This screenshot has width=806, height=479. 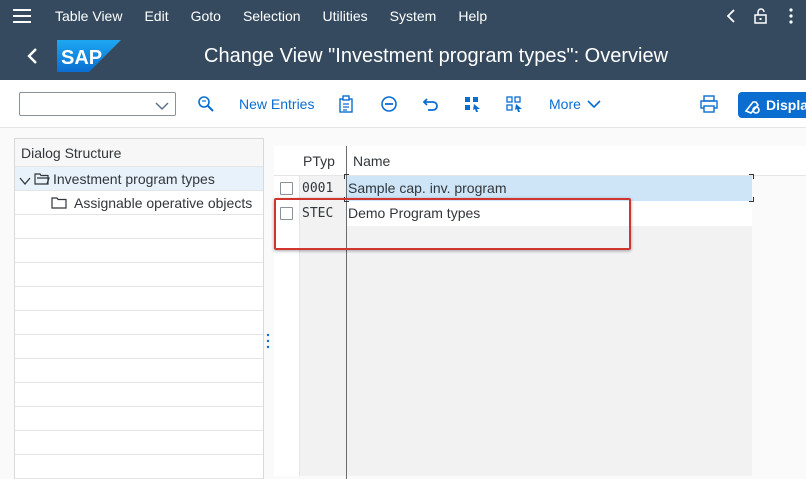 What do you see at coordinates (345, 16) in the screenshot?
I see `menu-utilities: Utilities` at bounding box center [345, 16].